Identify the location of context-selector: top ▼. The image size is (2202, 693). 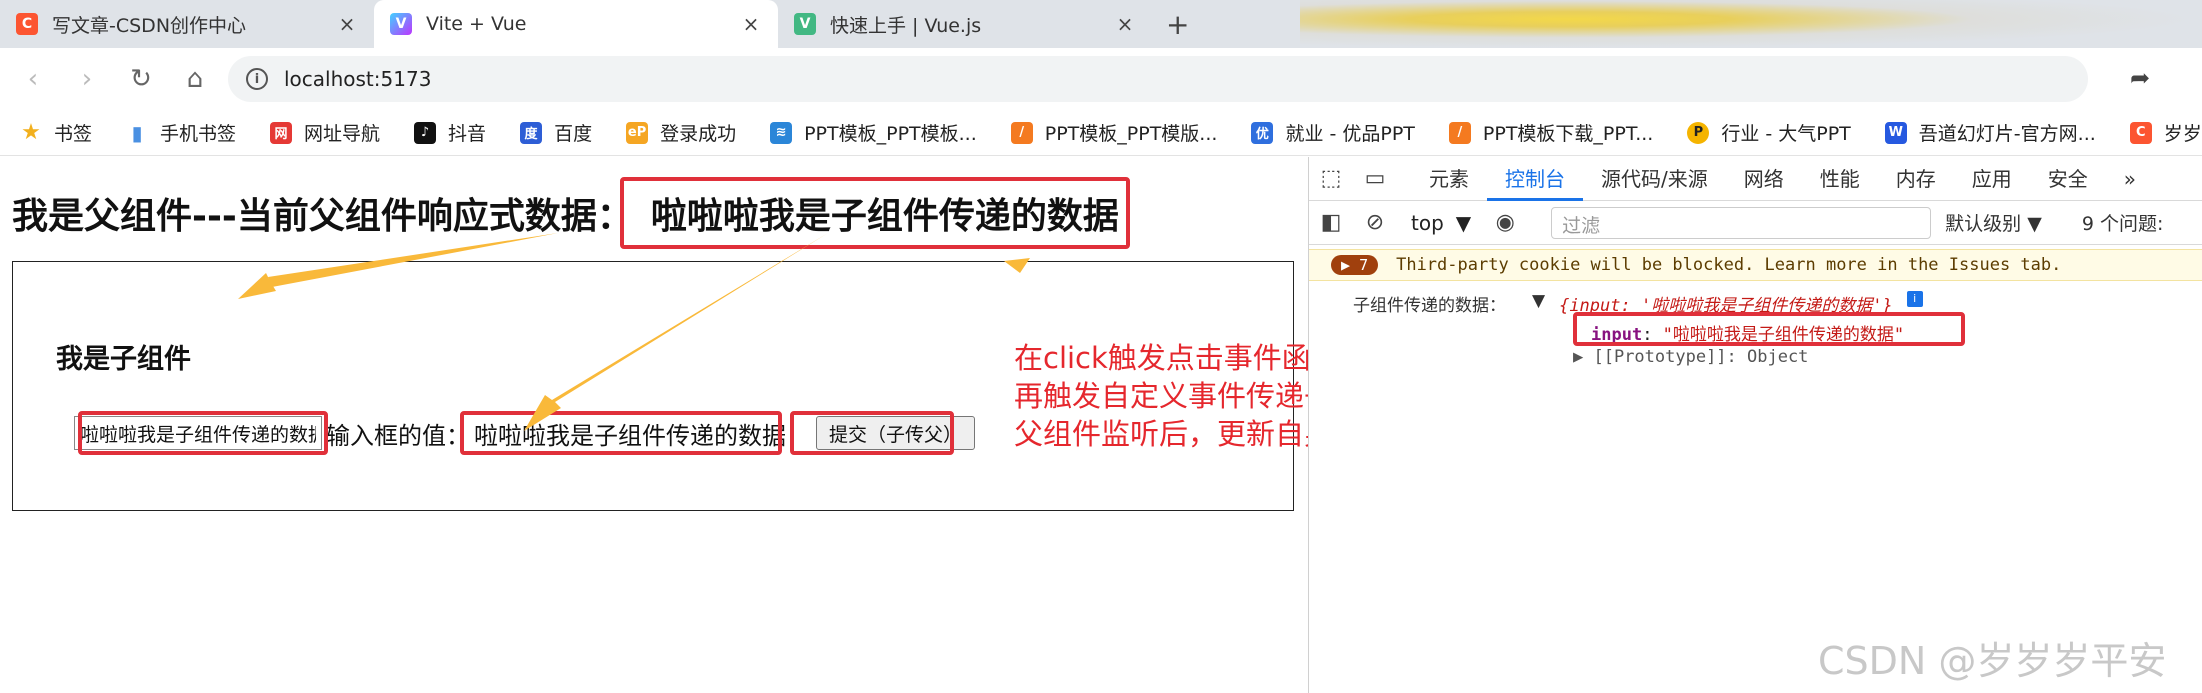
(1441, 223).